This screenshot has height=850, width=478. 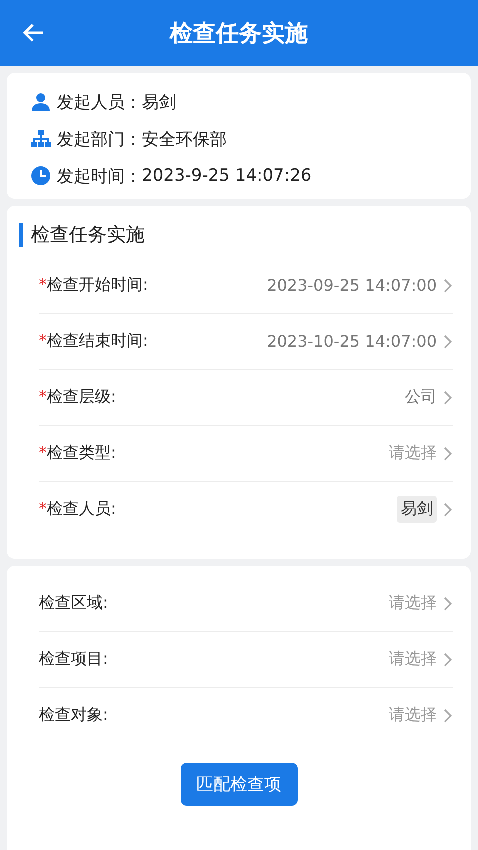 What do you see at coordinates (81, 509) in the screenshot?
I see `field-label: 检查人员:` at bounding box center [81, 509].